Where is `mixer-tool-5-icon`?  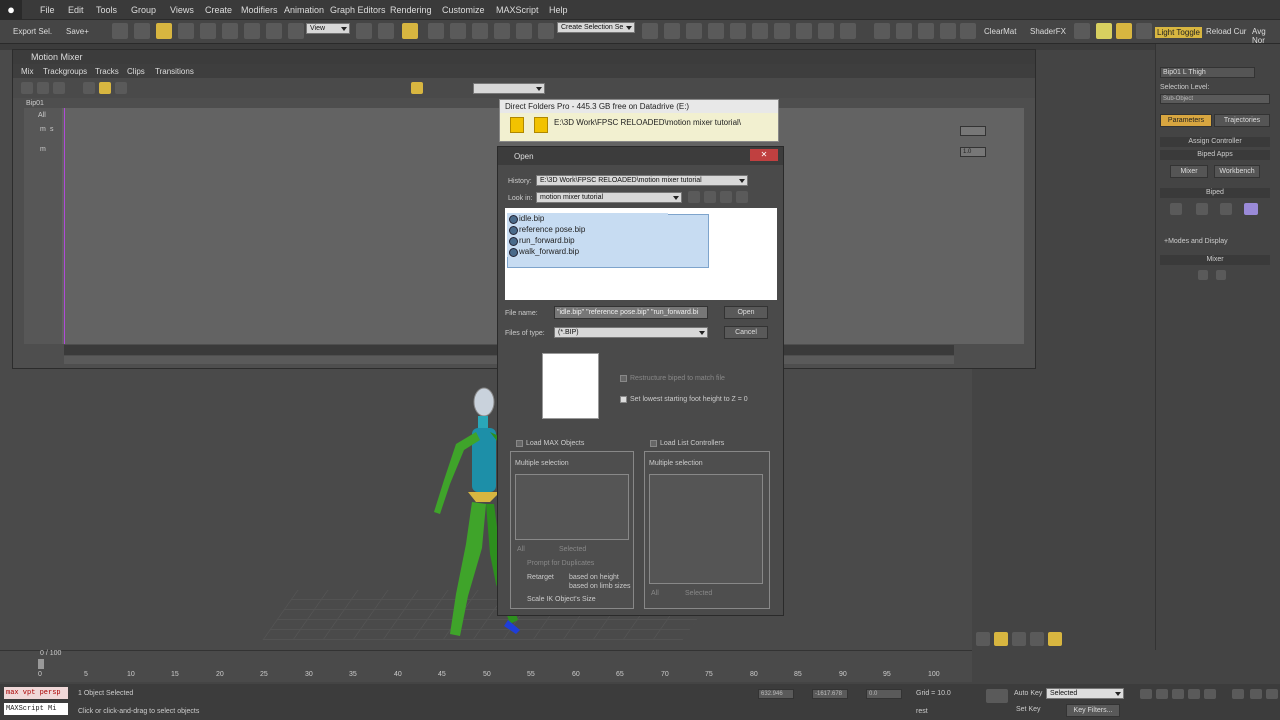 mixer-tool-5-icon is located at coordinates (121, 88).